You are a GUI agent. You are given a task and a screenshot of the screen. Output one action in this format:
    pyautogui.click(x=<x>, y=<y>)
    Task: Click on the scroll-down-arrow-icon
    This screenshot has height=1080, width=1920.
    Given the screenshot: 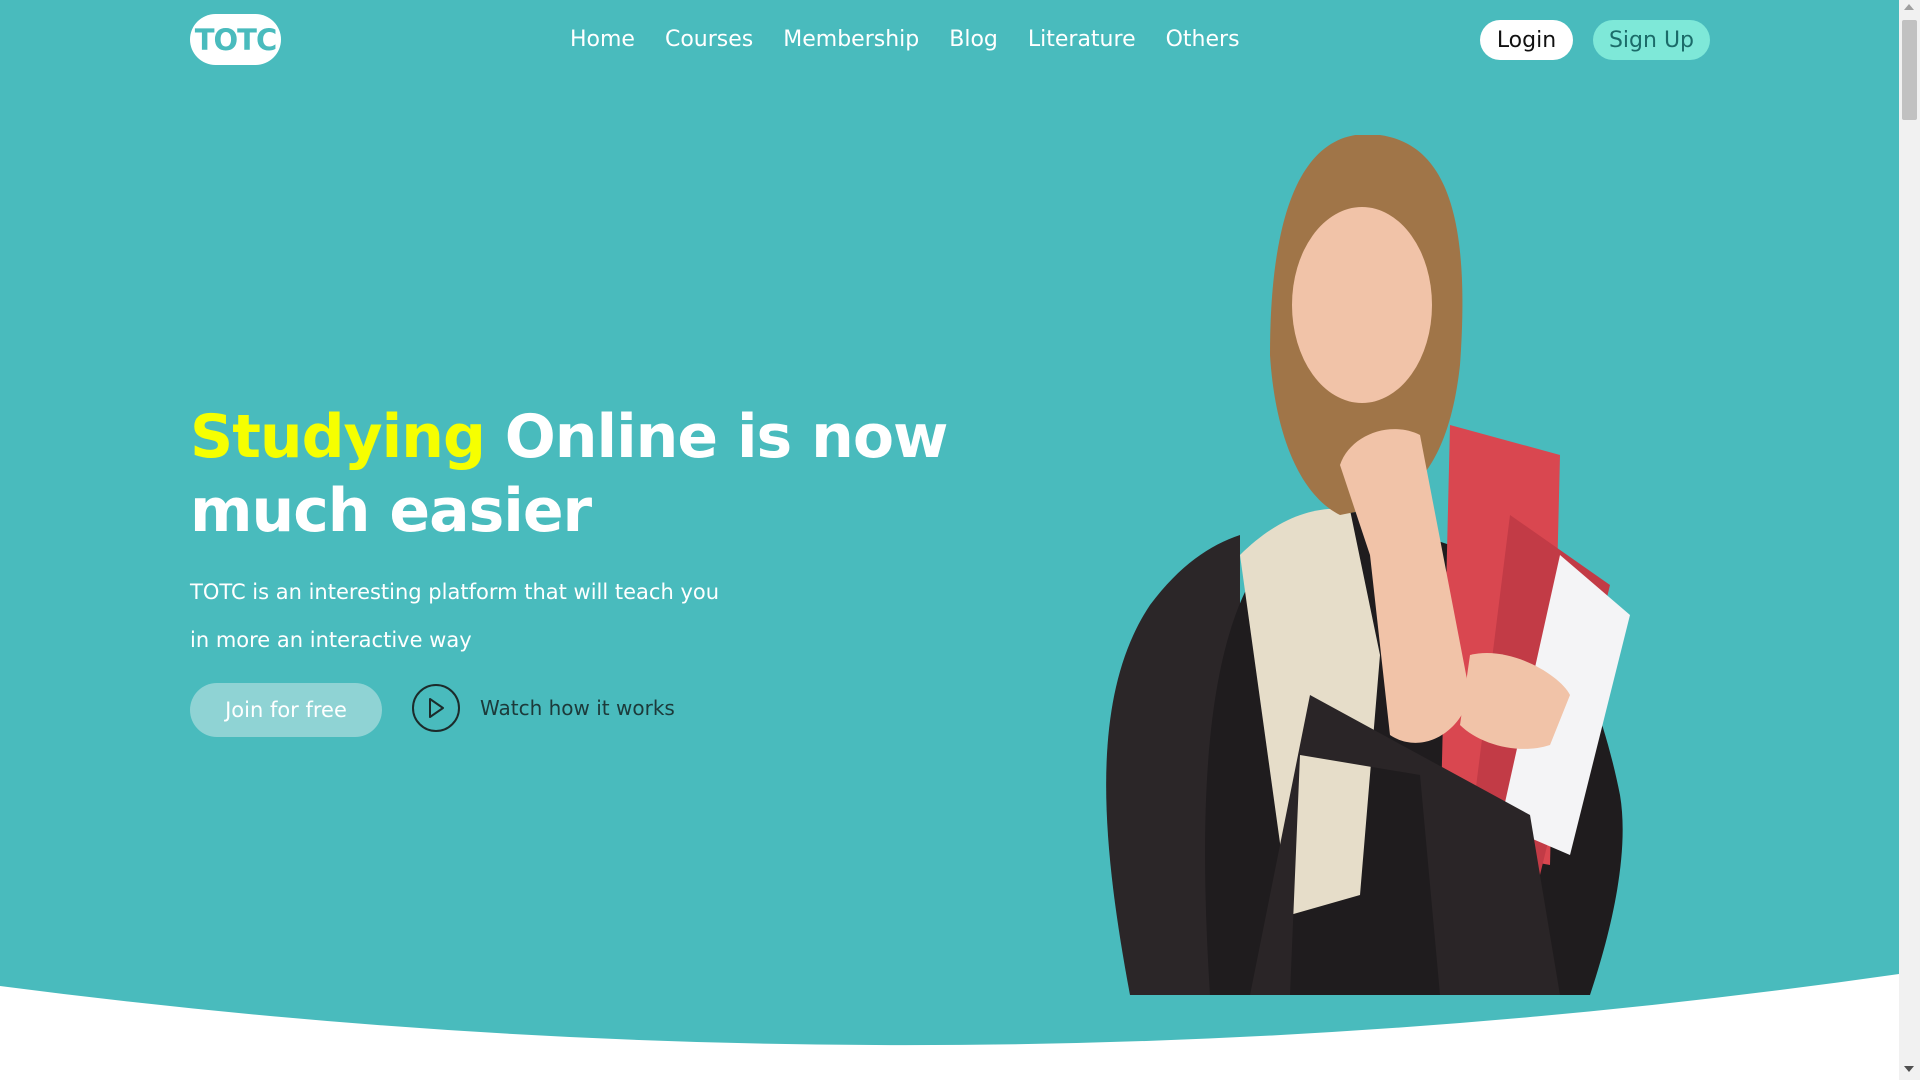 What is the action you would take?
    pyautogui.click(x=1909, y=1069)
    